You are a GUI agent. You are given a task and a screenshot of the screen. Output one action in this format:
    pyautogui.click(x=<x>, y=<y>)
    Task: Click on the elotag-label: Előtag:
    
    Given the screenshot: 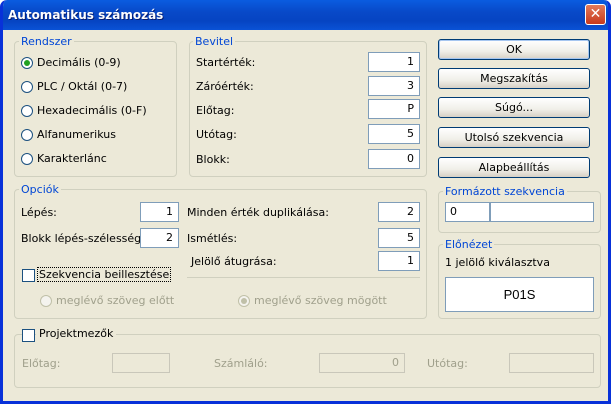 What is the action you would take?
    pyautogui.click(x=215, y=110)
    